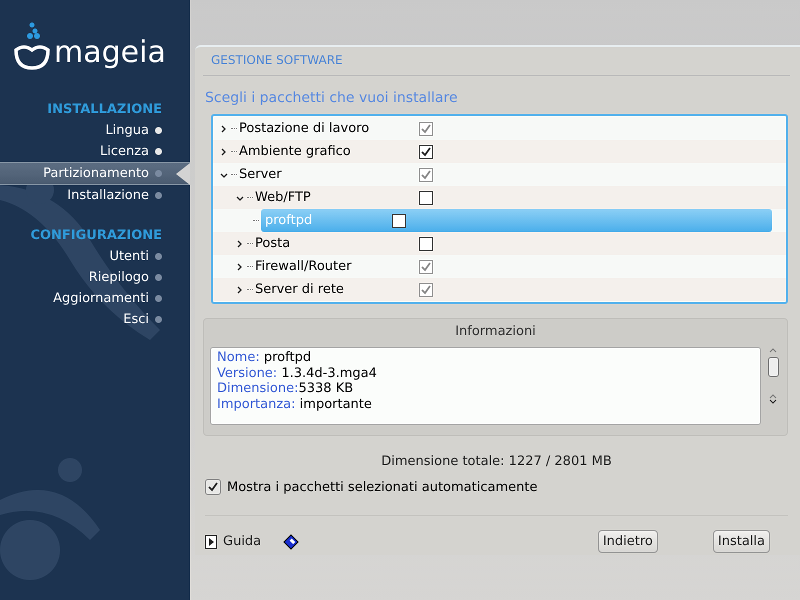  What do you see at coordinates (211, 541) in the screenshot?
I see `play-icon` at bounding box center [211, 541].